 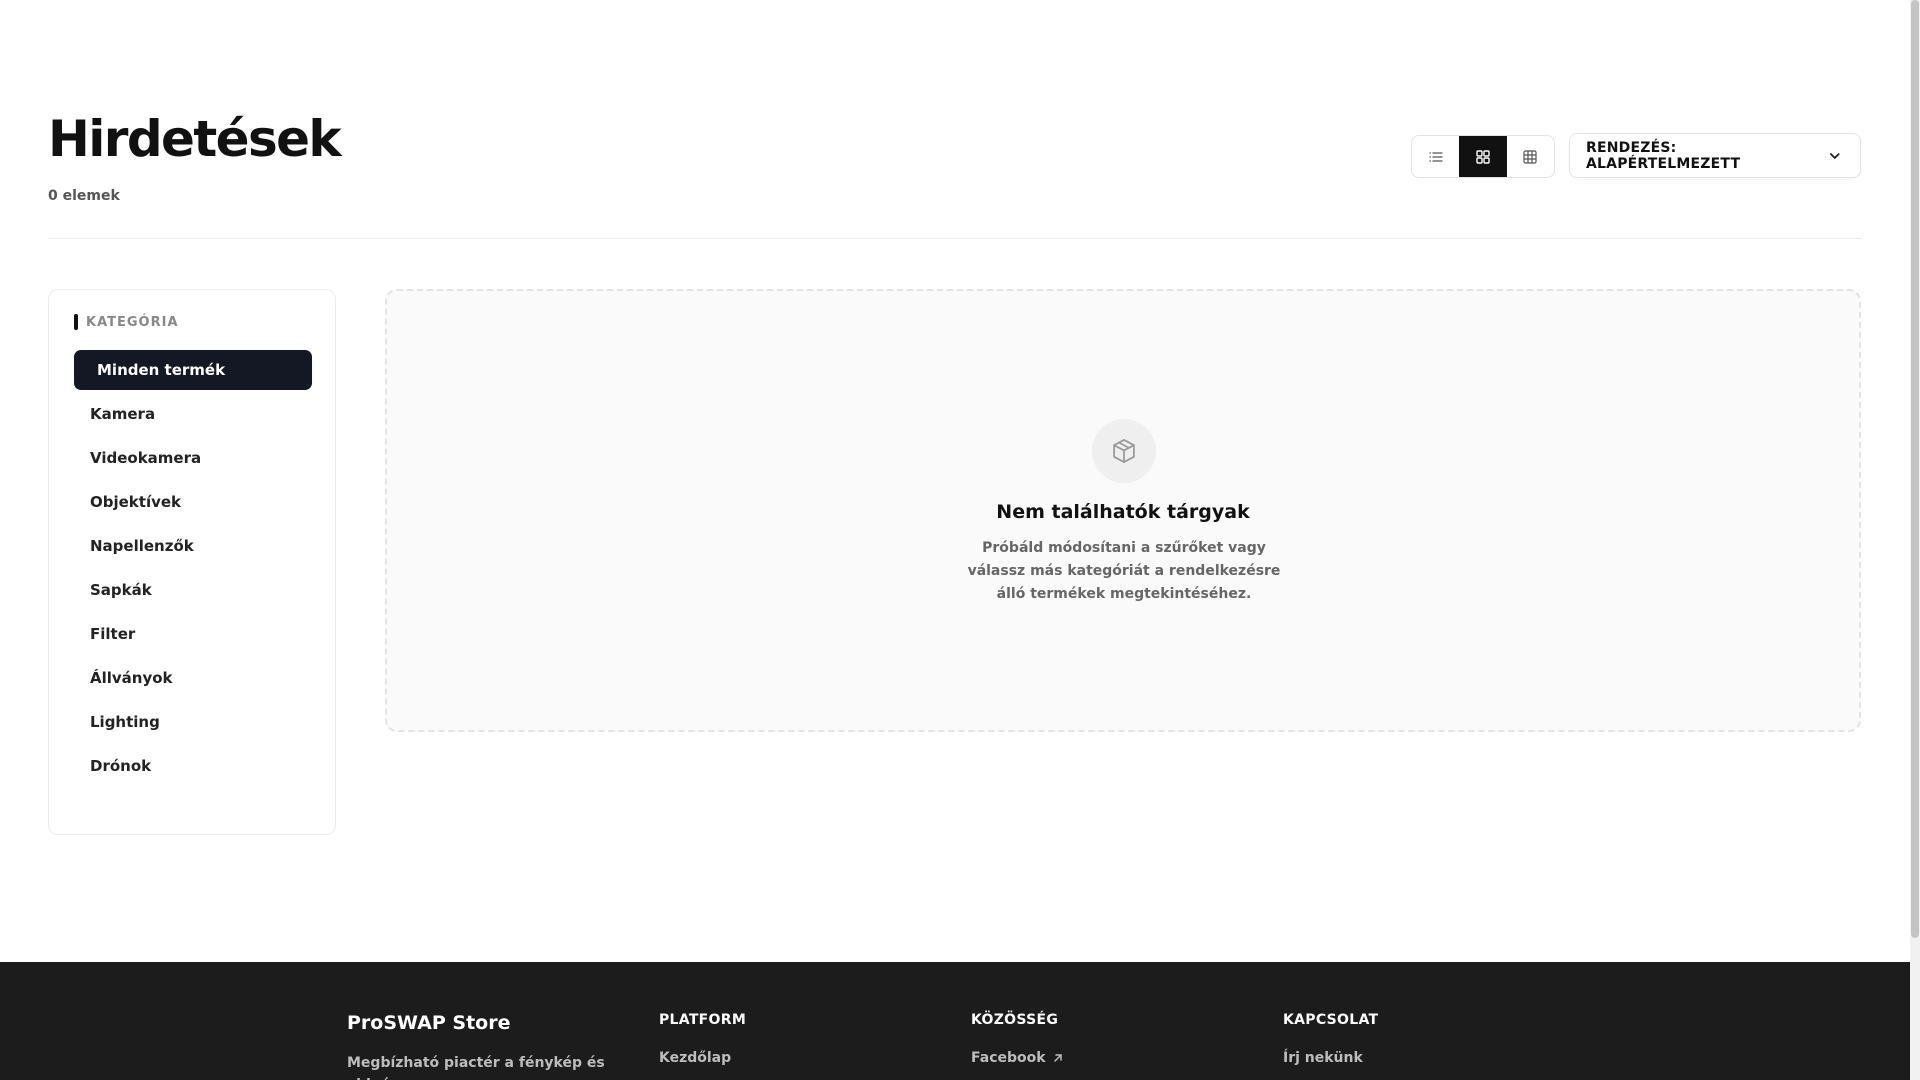 I want to click on footer-heading-kapcsolat: KAPCSOLAT, so click(x=1331, y=1020).